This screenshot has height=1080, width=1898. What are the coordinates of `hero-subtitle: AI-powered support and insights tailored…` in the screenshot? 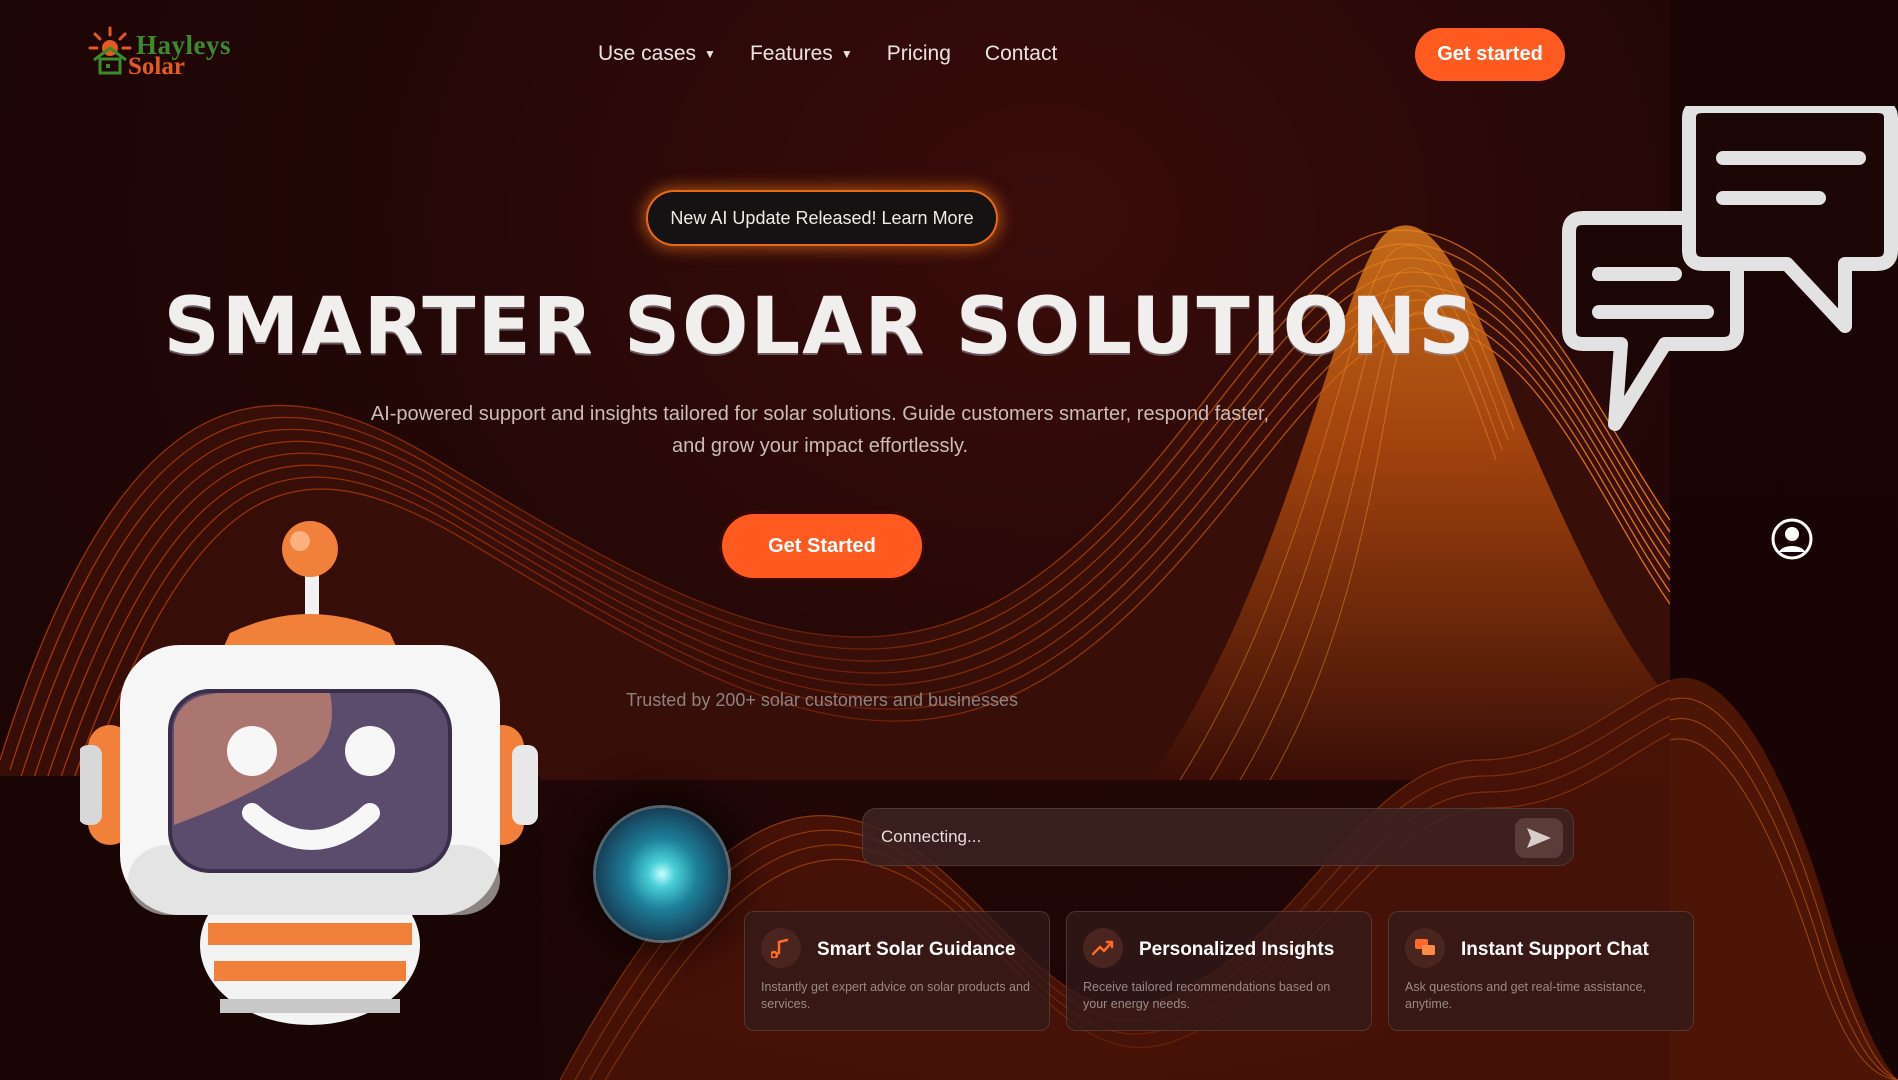 It's located at (820, 430).